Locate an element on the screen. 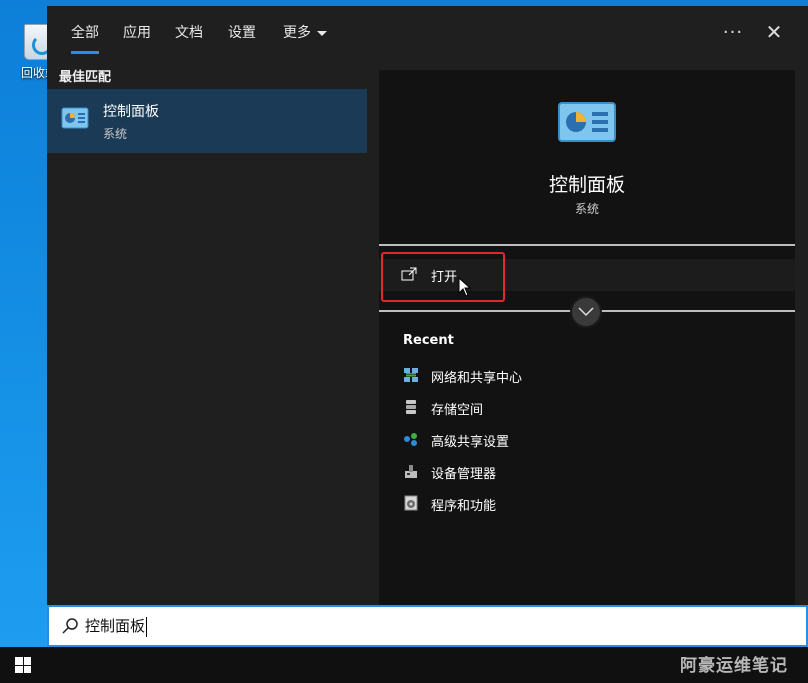 Image resolution: width=808 pixels, height=683 pixels. expand-button is located at coordinates (586, 312).